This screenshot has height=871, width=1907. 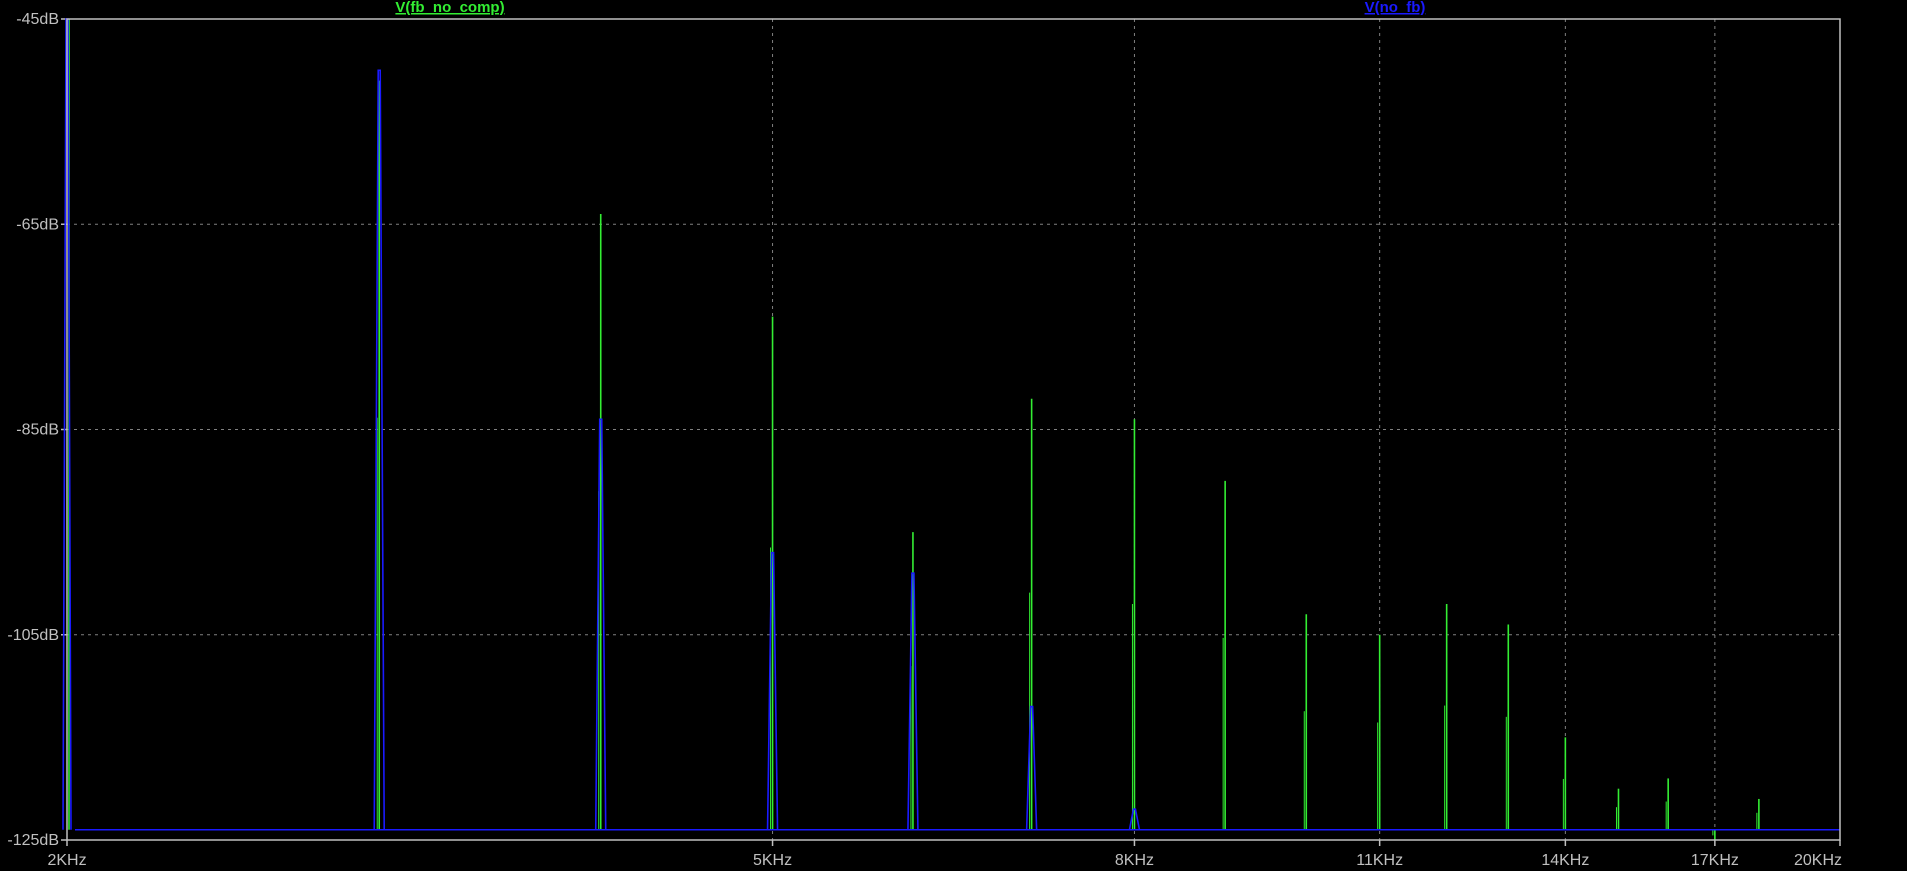 What do you see at coordinates (1818, 860) in the screenshot?
I see `x-tick-label: 20KHz` at bounding box center [1818, 860].